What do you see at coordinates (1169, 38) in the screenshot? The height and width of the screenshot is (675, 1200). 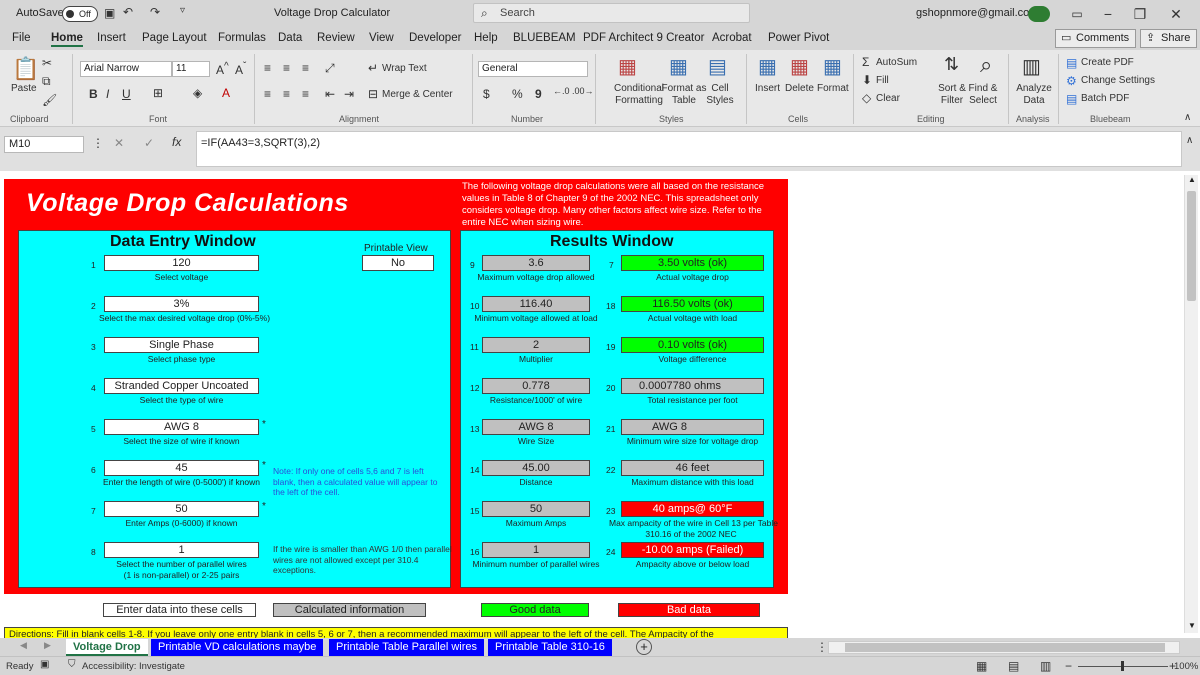 I see `share-button: ⇪ Share` at bounding box center [1169, 38].